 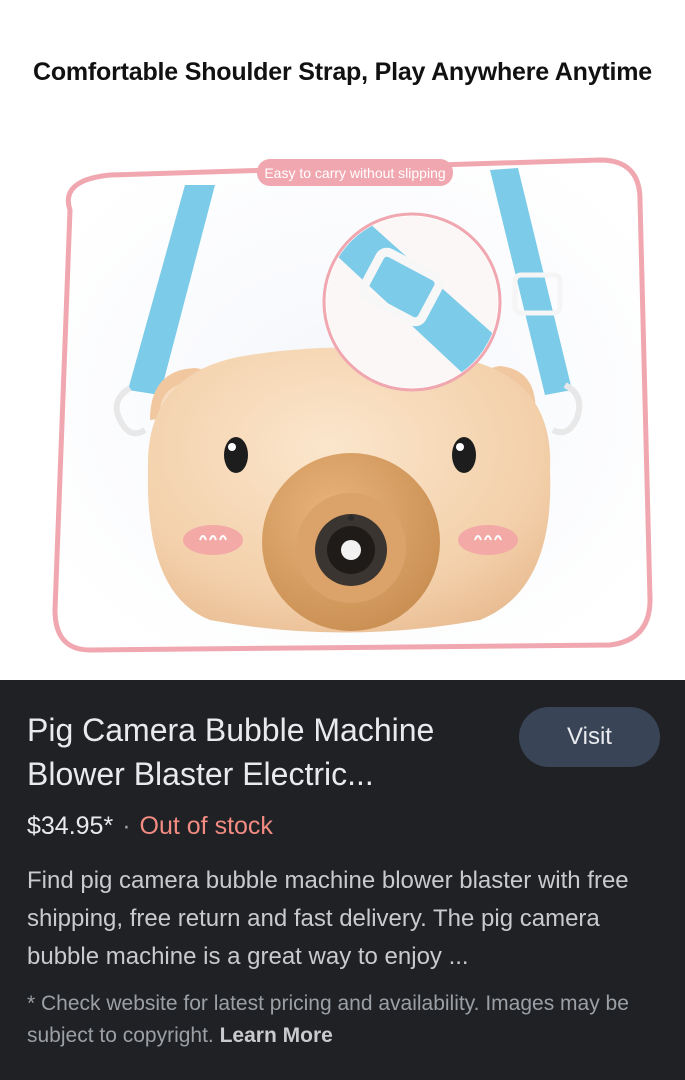 What do you see at coordinates (70, 826) in the screenshot?
I see `price-text: $34.95*` at bounding box center [70, 826].